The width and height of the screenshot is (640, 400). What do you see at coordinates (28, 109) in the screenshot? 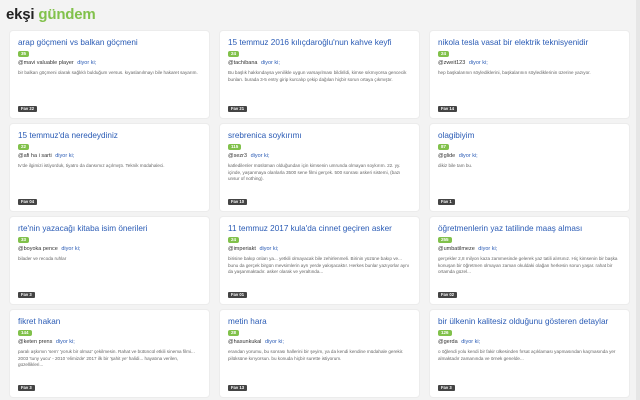
I see `fav-badge: Fav 22` at bounding box center [28, 109].